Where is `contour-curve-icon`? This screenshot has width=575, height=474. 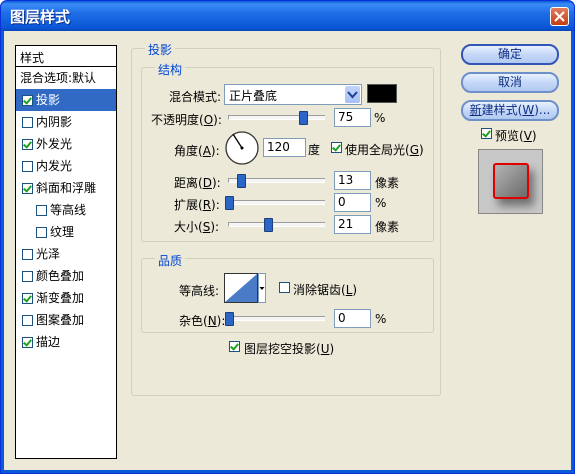 contour-curve-icon is located at coordinates (241, 288).